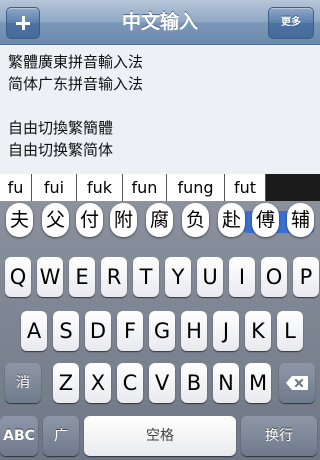  I want to click on key-u: U, so click(210, 277).